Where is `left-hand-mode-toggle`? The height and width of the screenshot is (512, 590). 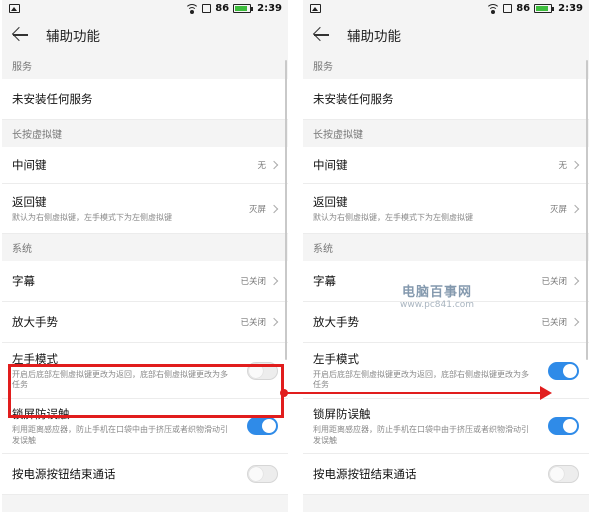 left-hand-mode-toggle is located at coordinates (563, 370).